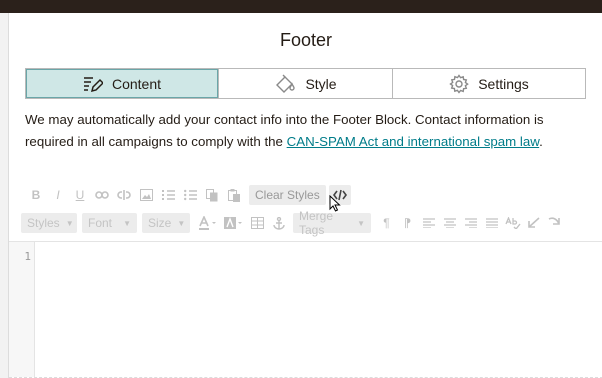 The image size is (602, 378). Describe the element at coordinates (234, 195) in the screenshot. I see `paste-icon` at that location.